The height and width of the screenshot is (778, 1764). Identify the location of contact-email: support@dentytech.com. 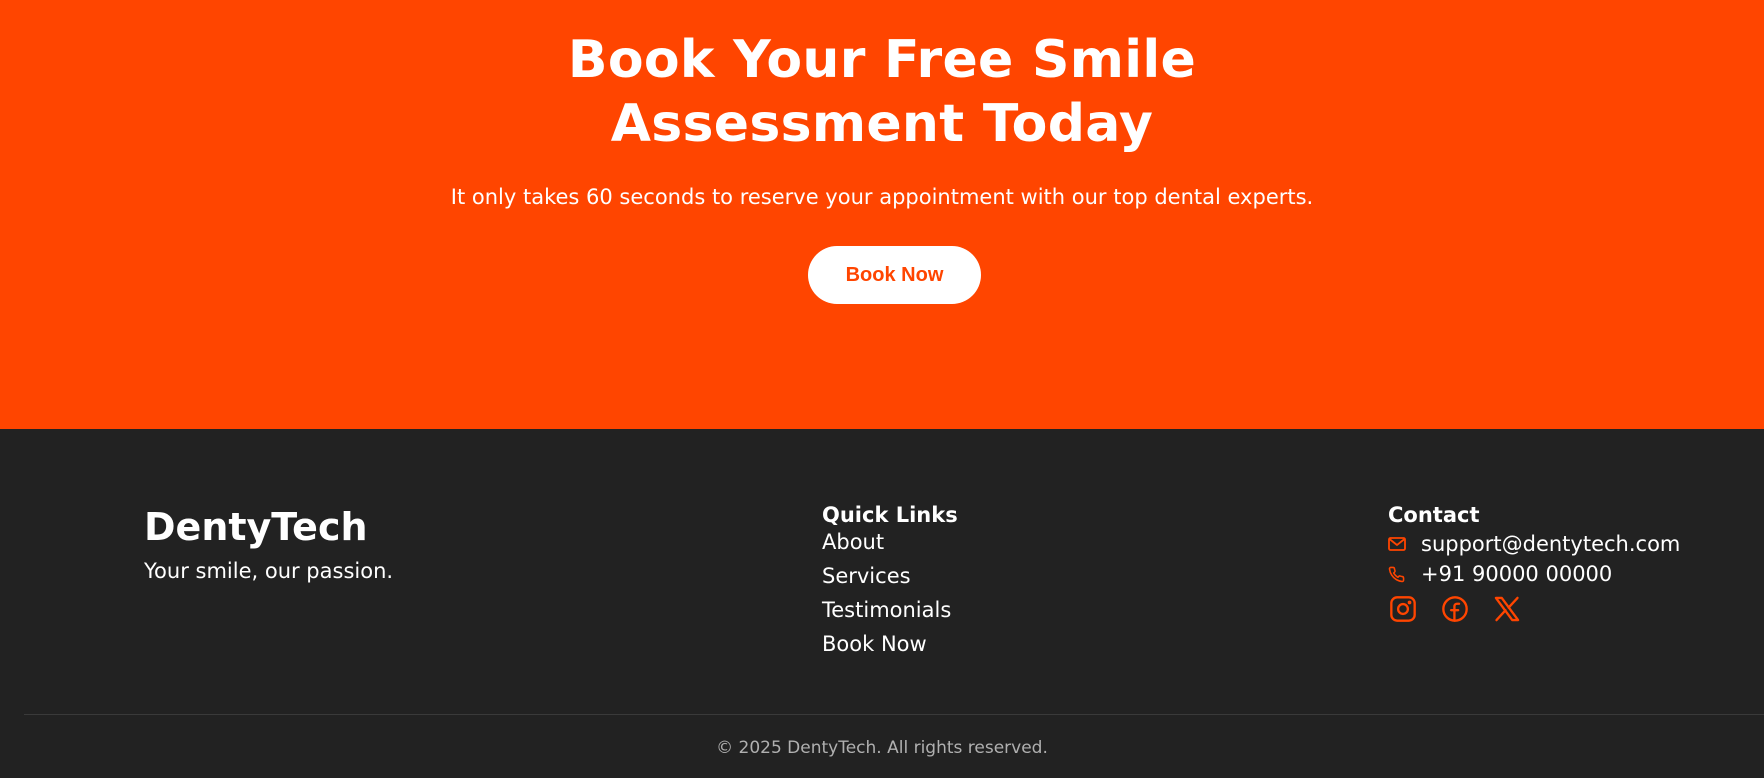
(1534, 544).